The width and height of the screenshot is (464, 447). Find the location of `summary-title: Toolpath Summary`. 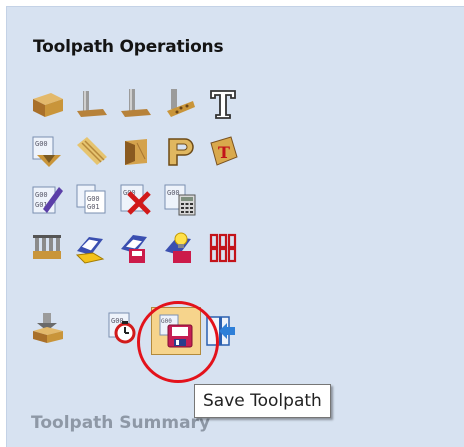

summary-title: Toolpath Summary is located at coordinates (121, 423).